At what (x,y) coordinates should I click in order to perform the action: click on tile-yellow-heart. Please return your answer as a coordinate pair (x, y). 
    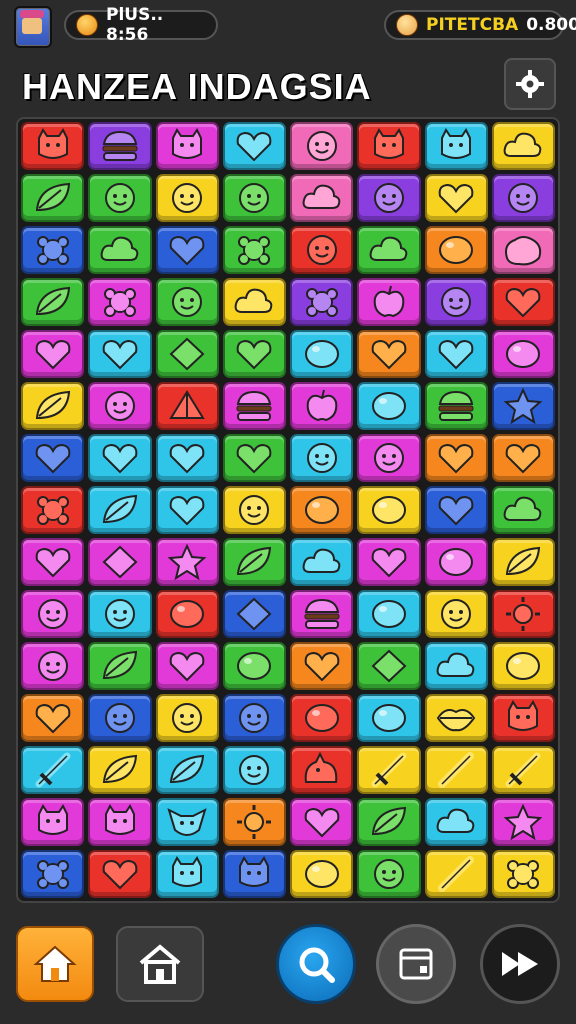
    Looking at the image, I should click on (456, 198).